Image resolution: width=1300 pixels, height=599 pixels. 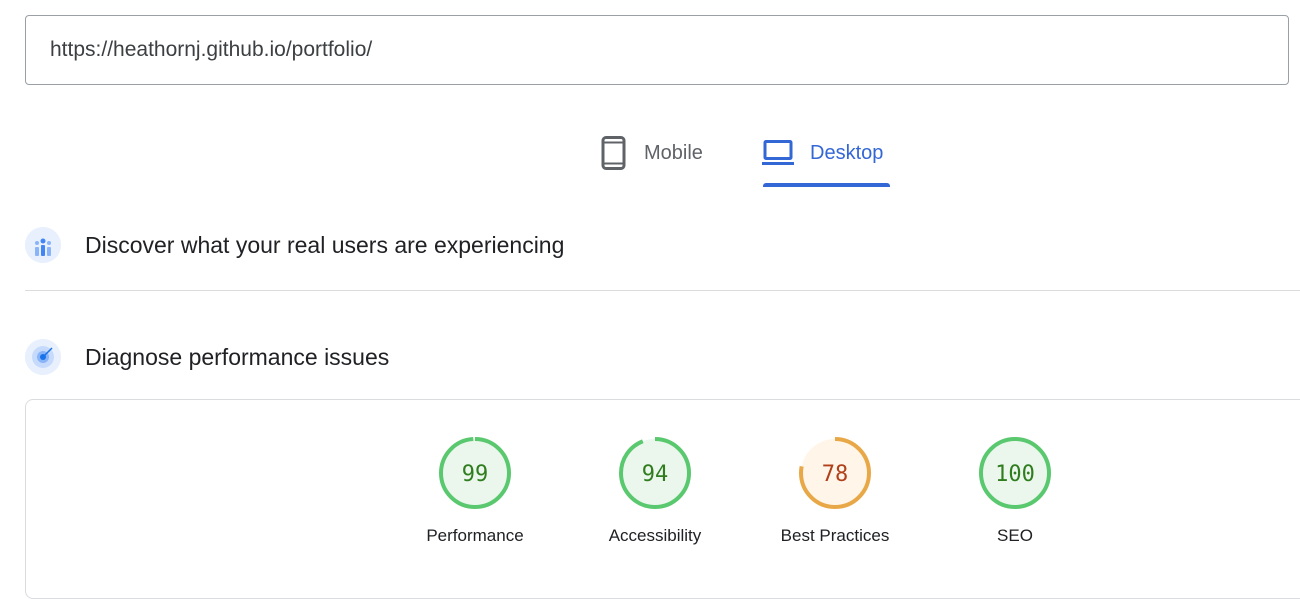 I want to click on score-gauge-accessibility: 94 Accessibility, so click(x=655, y=491).